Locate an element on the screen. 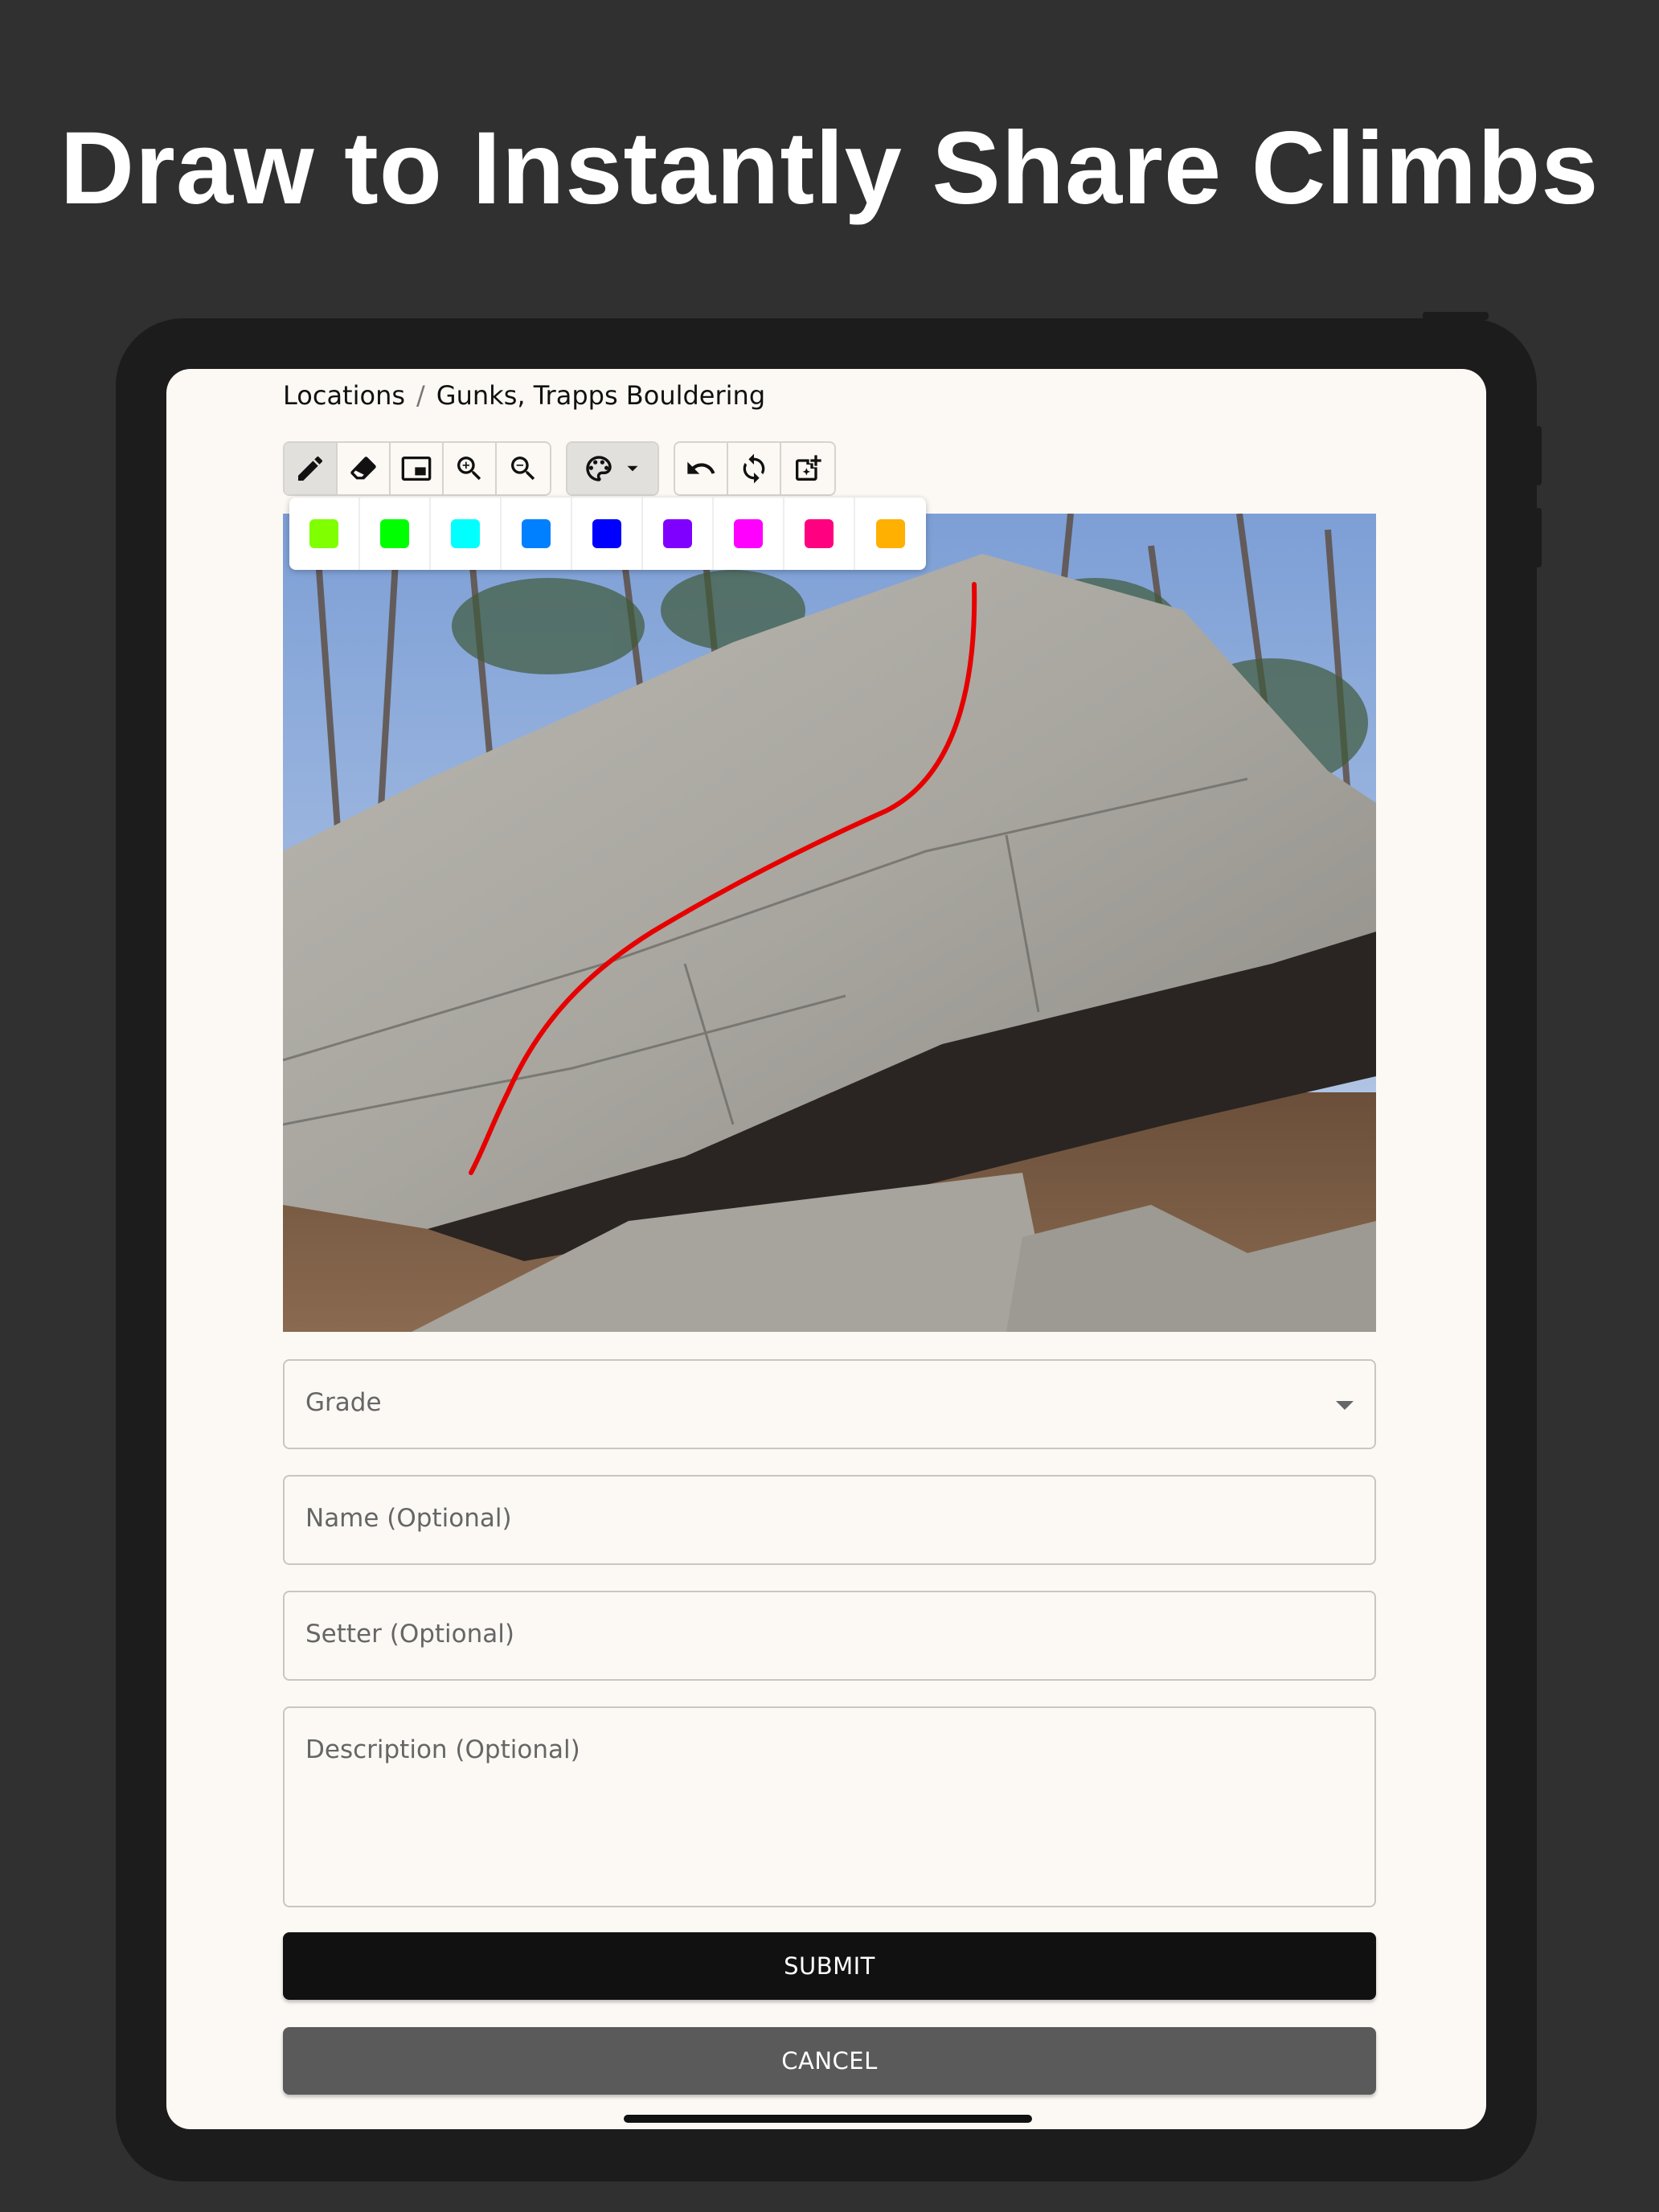  swatch-azure is located at coordinates (537, 534).